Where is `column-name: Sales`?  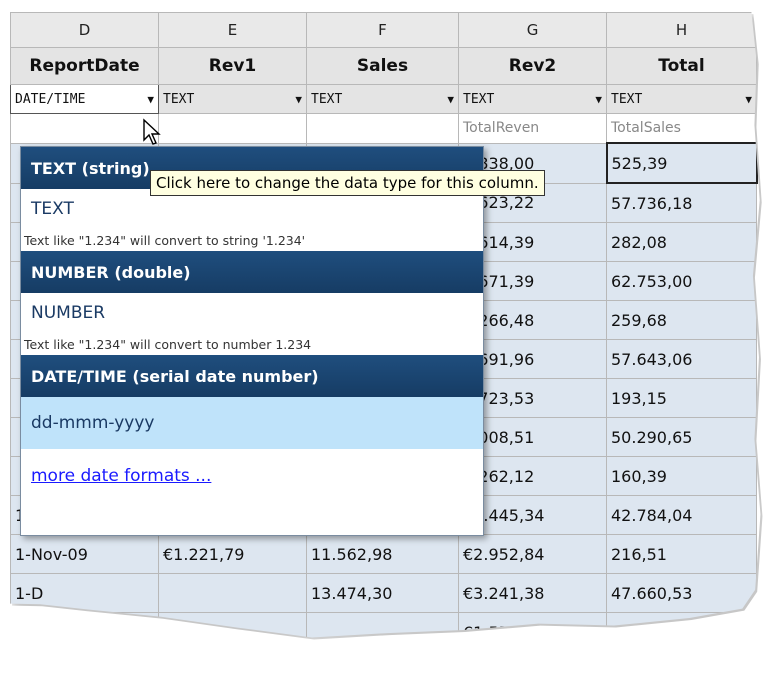
column-name: Sales is located at coordinates (382, 66).